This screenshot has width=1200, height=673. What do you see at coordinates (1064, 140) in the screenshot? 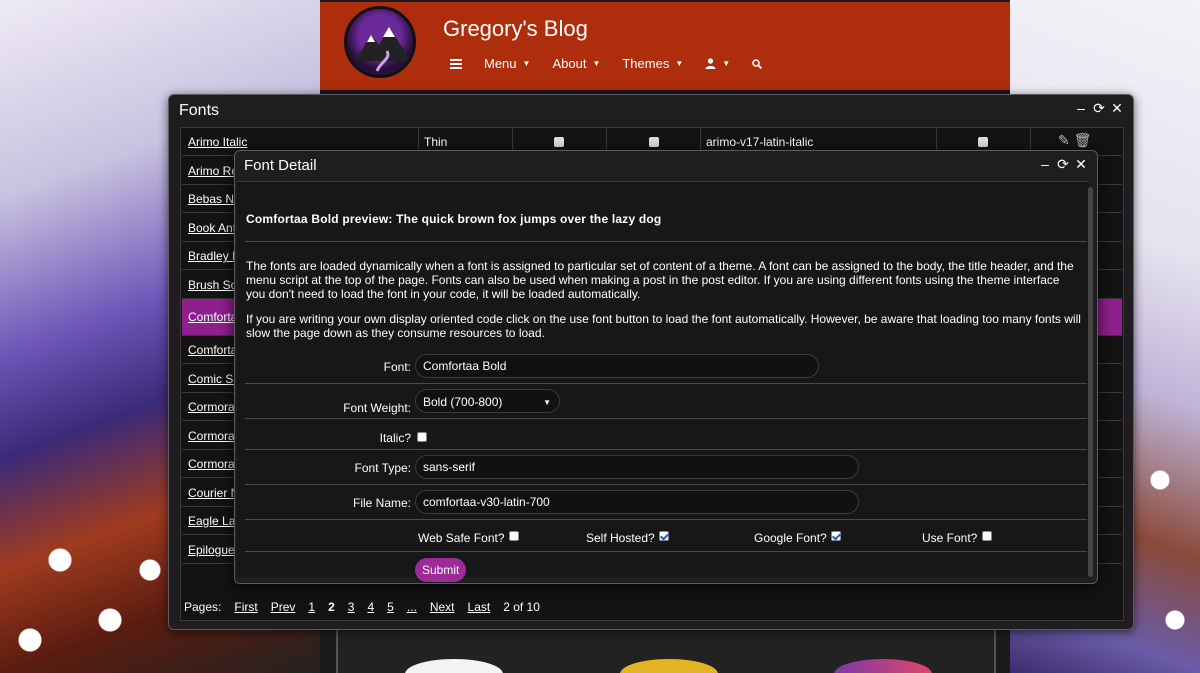
I see `edit-icon: ✎` at bounding box center [1064, 140].